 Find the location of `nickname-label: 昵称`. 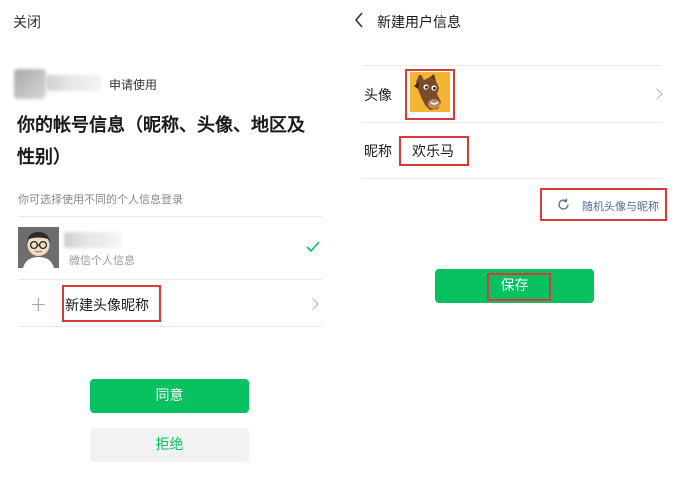

nickname-label: 昵称 is located at coordinates (378, 152).